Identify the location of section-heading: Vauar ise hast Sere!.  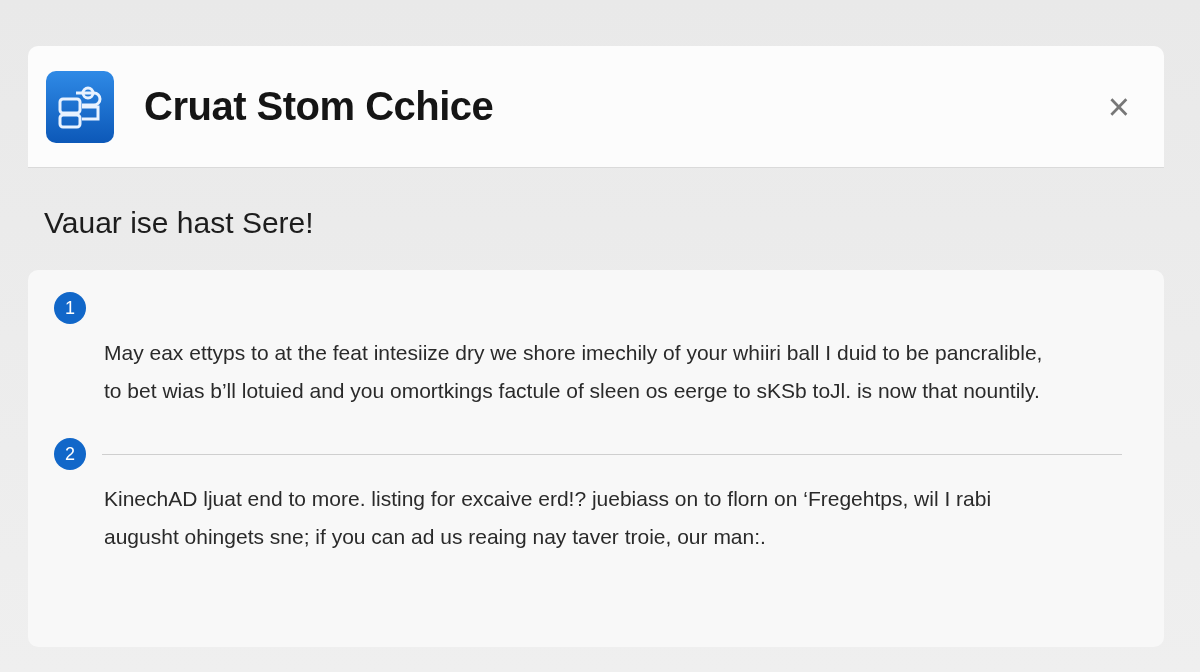
(179, 223).